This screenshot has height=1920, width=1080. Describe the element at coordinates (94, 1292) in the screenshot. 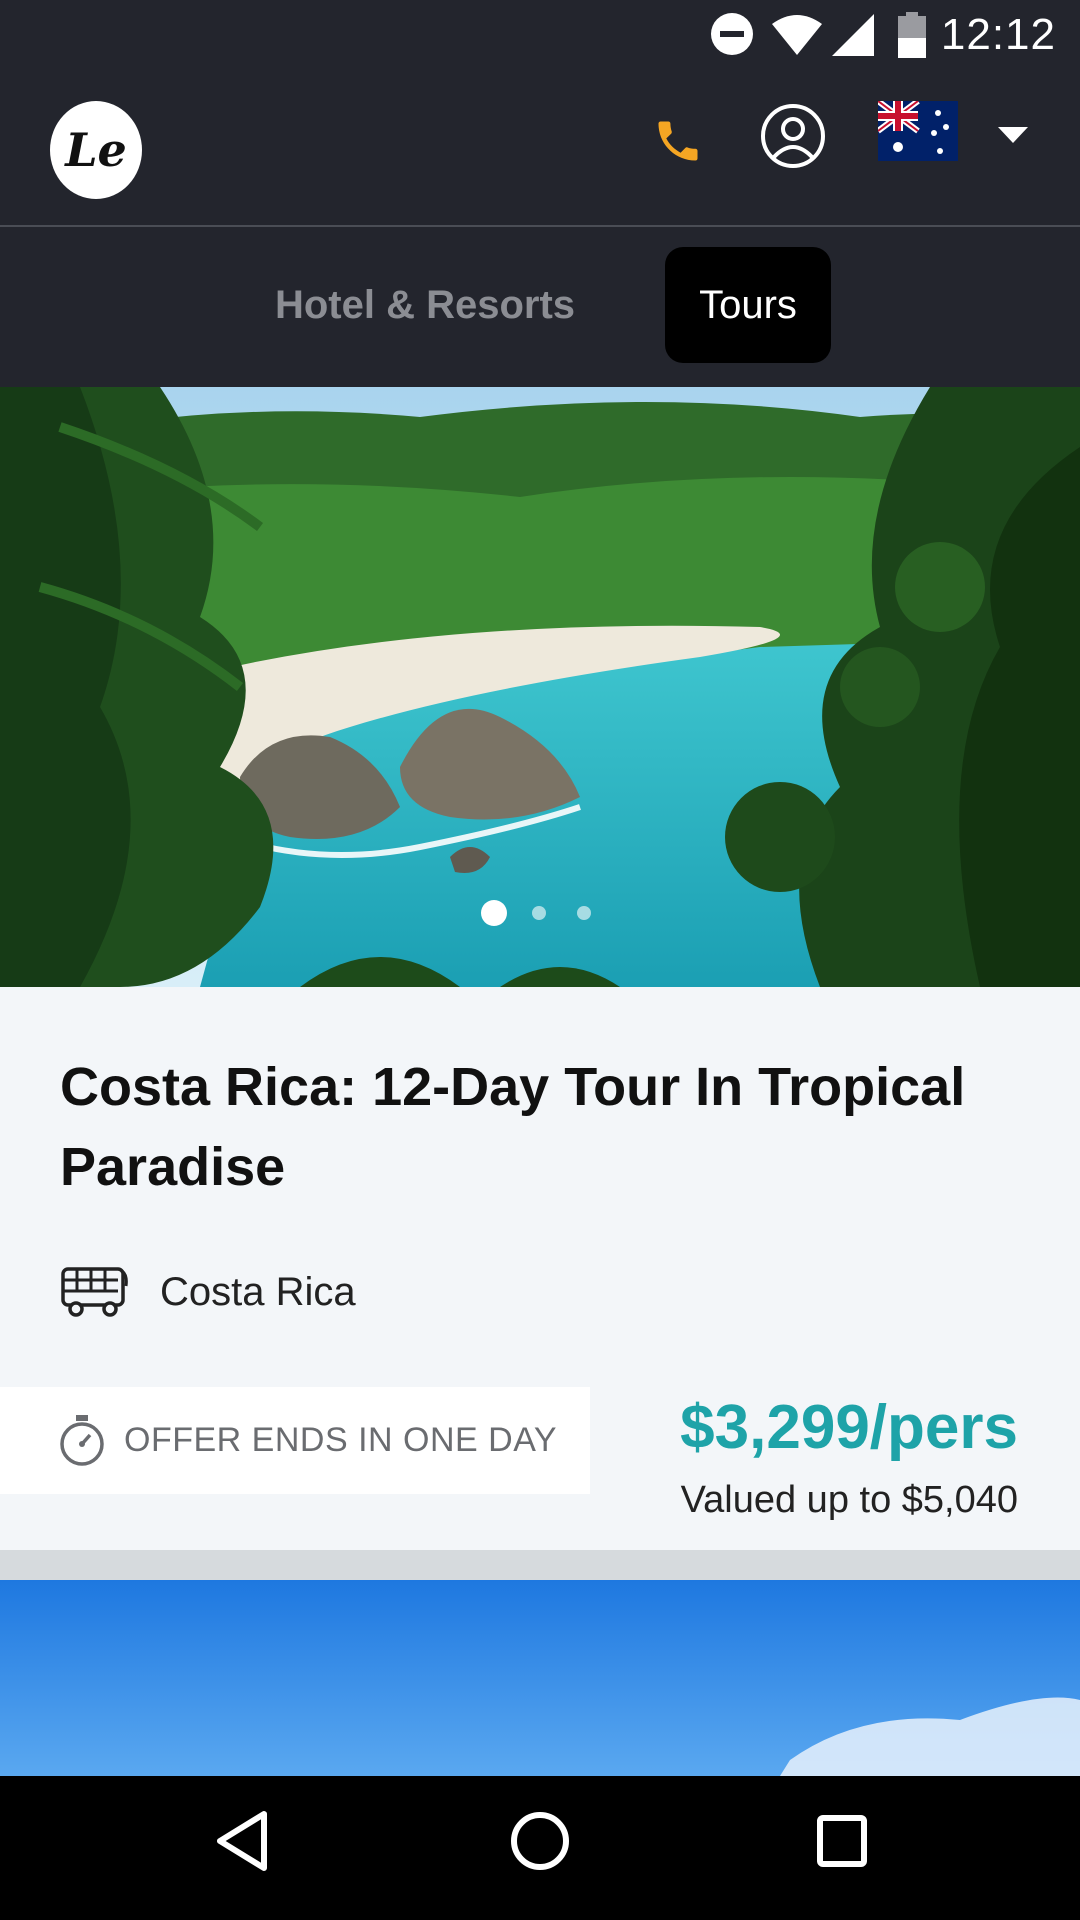

I see `bus-icon` at that location.